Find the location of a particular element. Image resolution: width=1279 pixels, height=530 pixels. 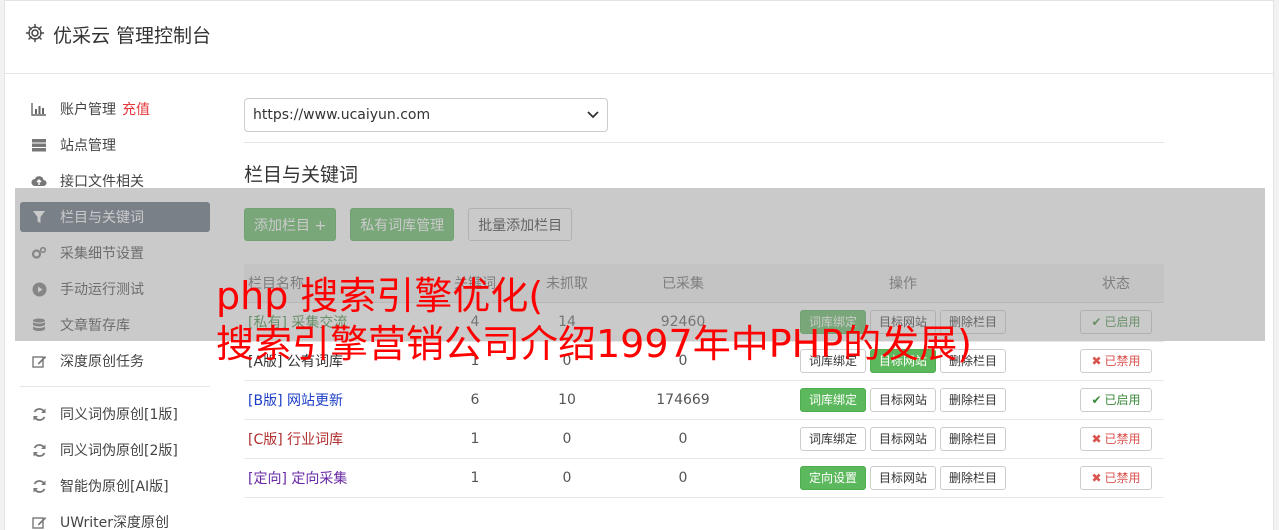

sidebar-item-smart-ai: 智能伪原创[AI版] is located at coordinates (115, 486).